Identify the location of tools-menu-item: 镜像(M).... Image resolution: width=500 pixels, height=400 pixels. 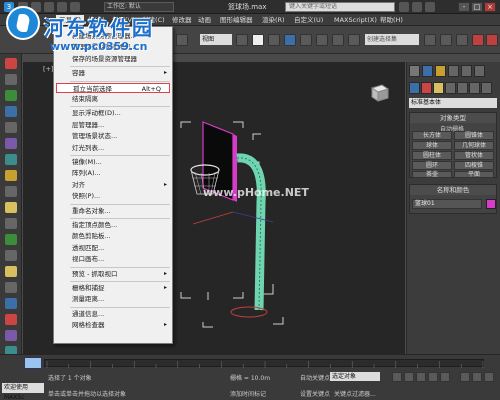
(113, 162).